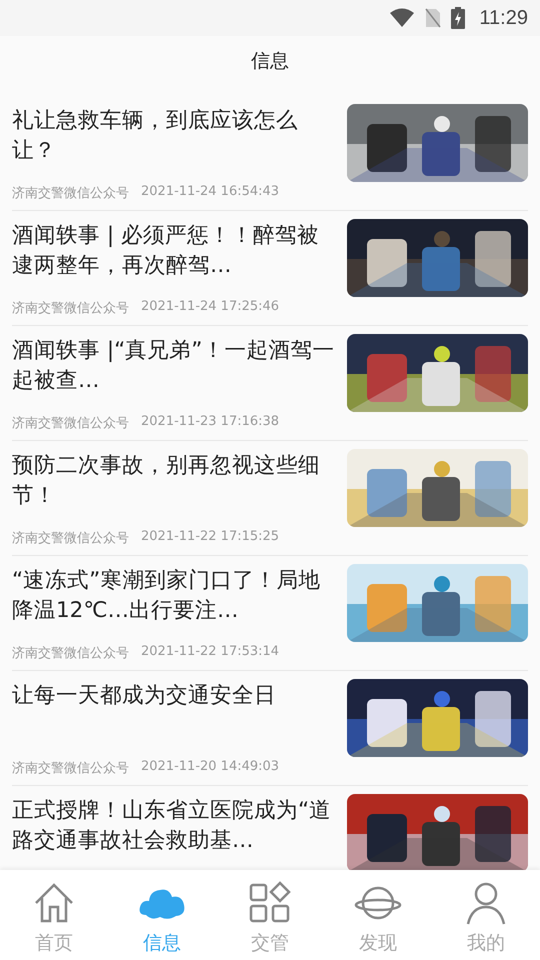 This screenshot has width=540, height=960. What do you see at coordinates (210, 537) in the screenshot?
I see `article-time: 2021-11-22 17:15:25` at bounding box center [210, 537].